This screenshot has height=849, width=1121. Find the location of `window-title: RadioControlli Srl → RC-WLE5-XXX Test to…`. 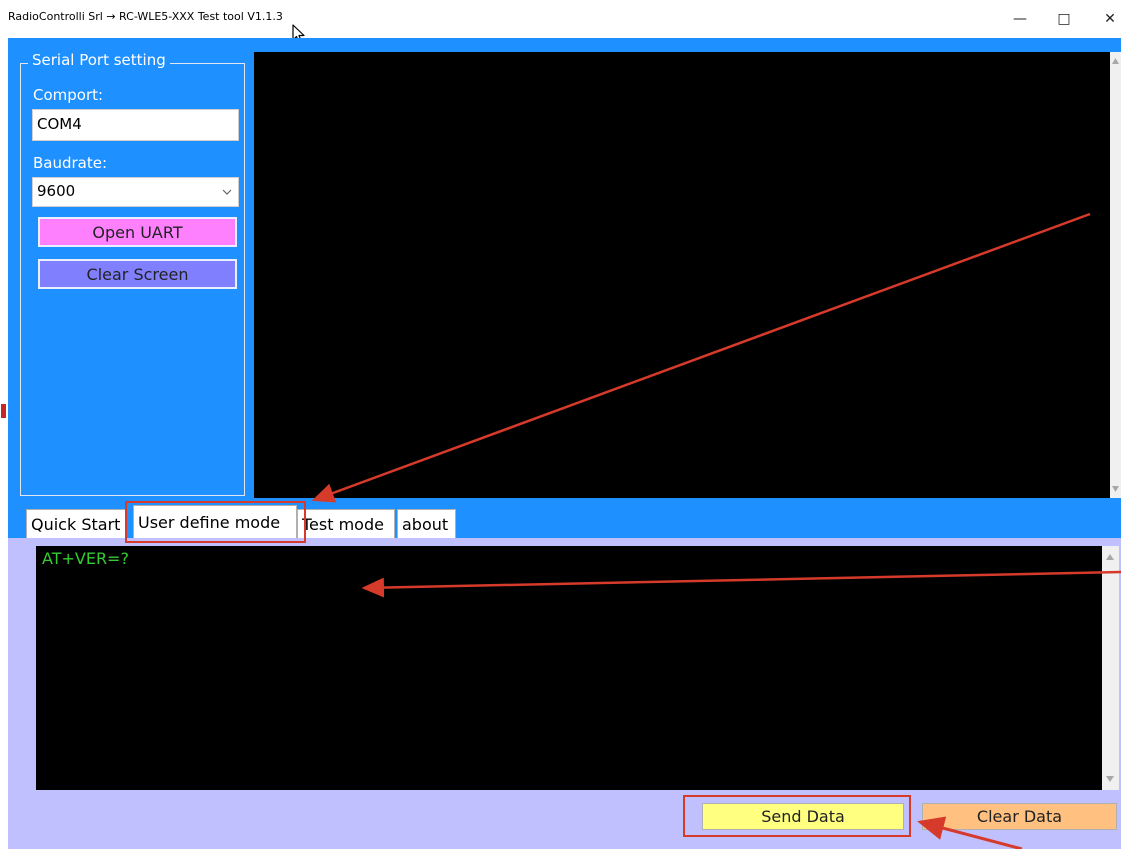

window-title: RadioControlli Srl → RC-WLE5-XXX Test to… is located at coordinates (145, 16).